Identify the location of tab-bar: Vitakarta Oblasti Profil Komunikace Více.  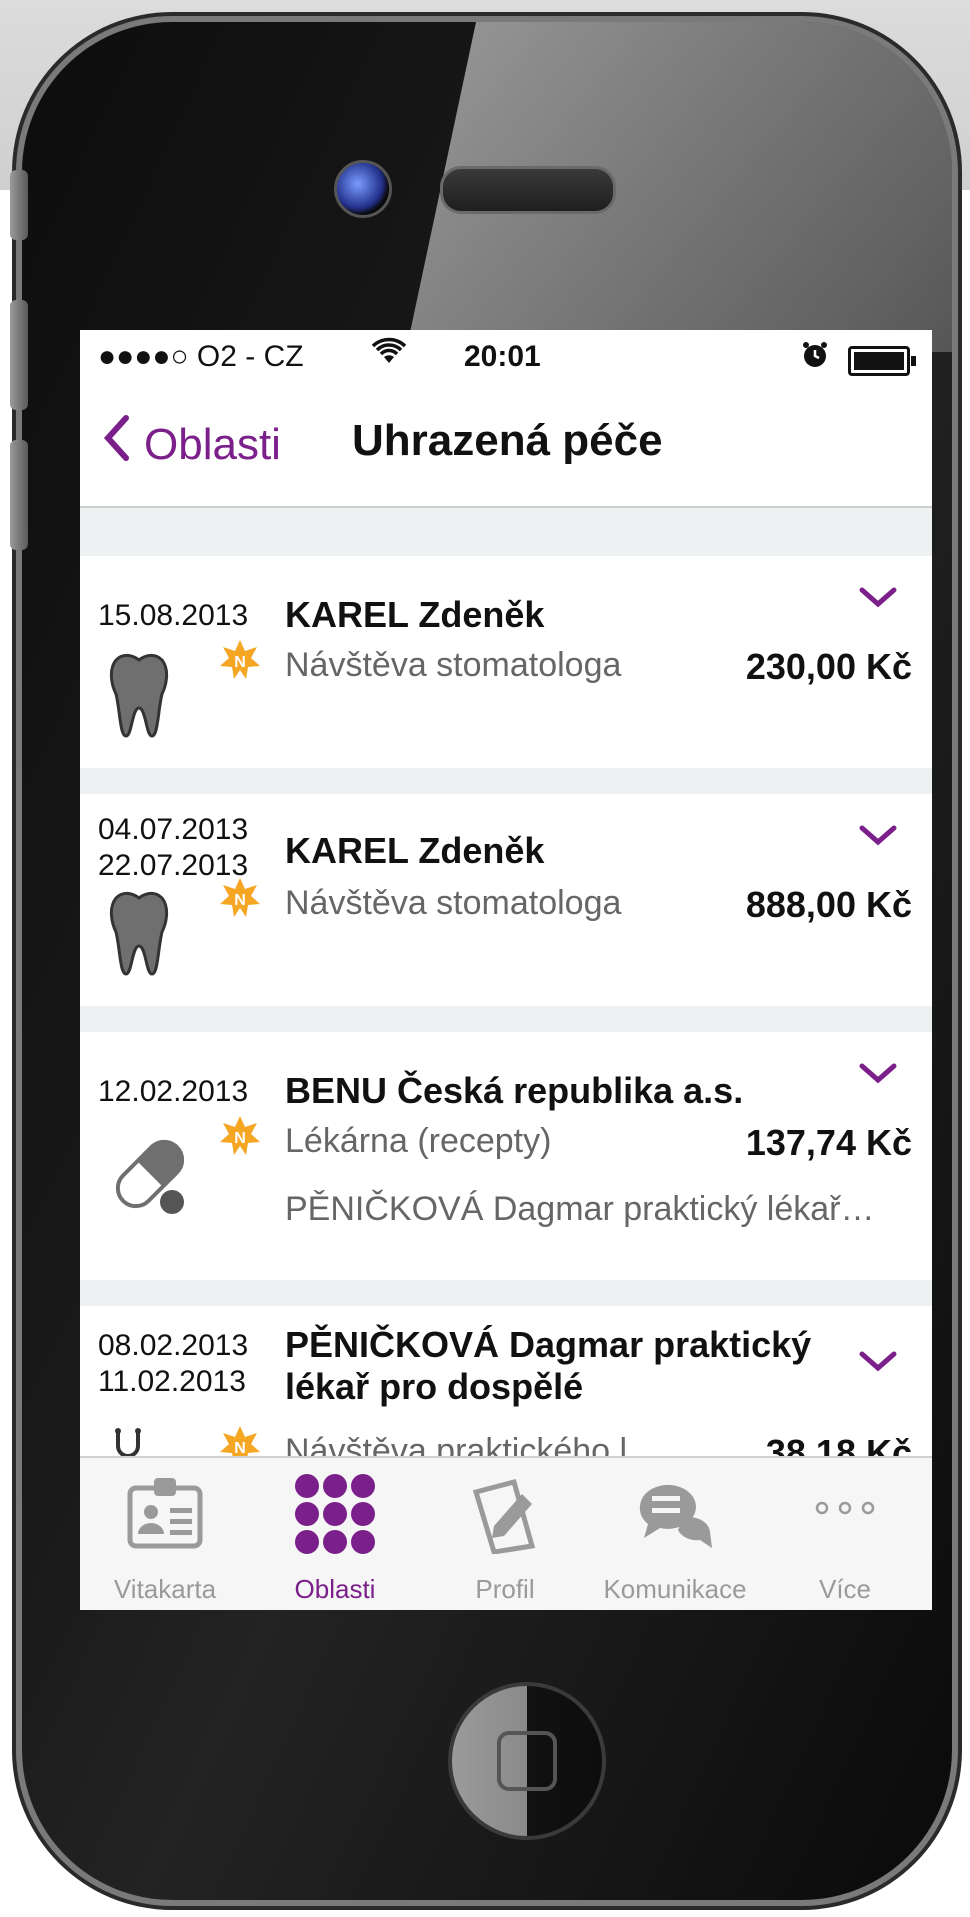
(506, 1533).